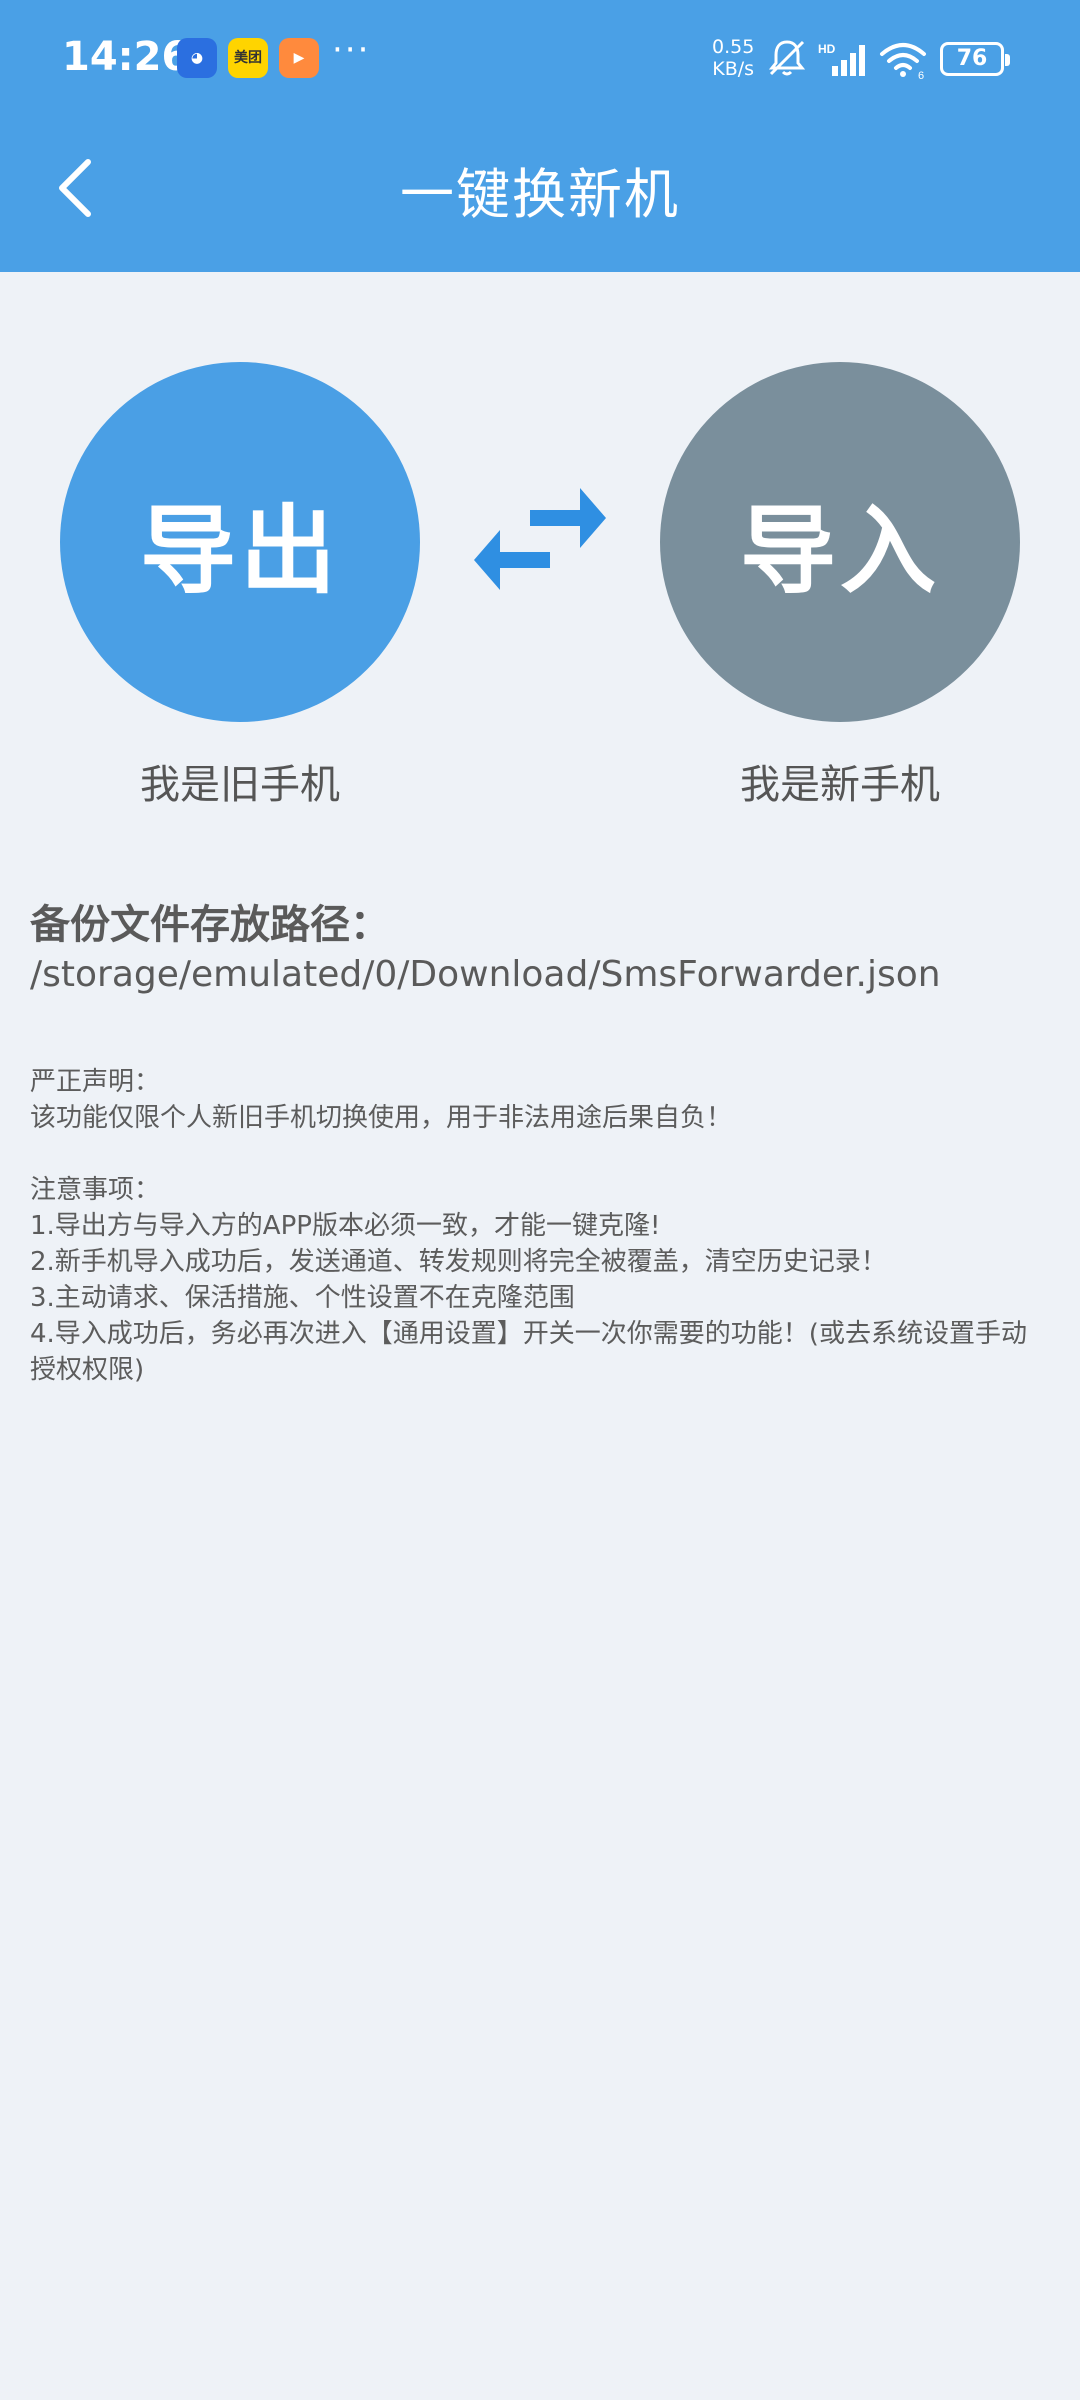 This screenshot has width=1080, height=2400. Describe the element at coordinates (840, 785) in the screenshot. I see `import-caption: 我是新手机` at that location.